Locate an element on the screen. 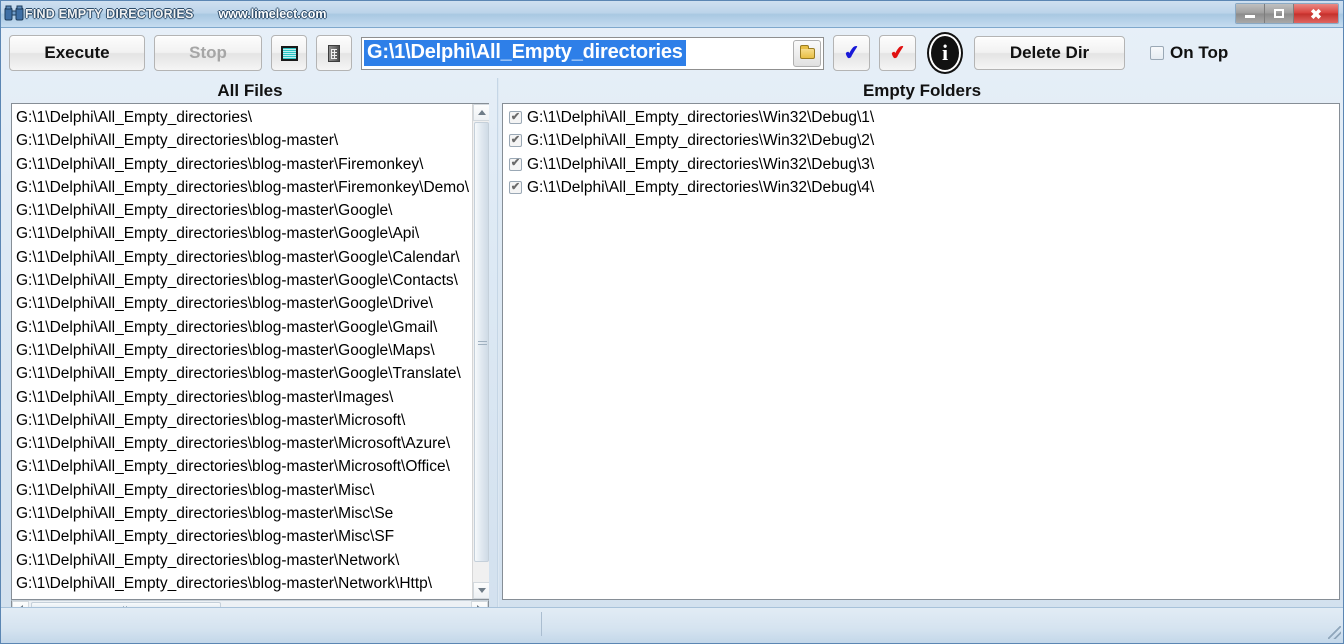 The height and width of the screenshot is (644, 1344). status-bar is located at coordinates (672, 625).